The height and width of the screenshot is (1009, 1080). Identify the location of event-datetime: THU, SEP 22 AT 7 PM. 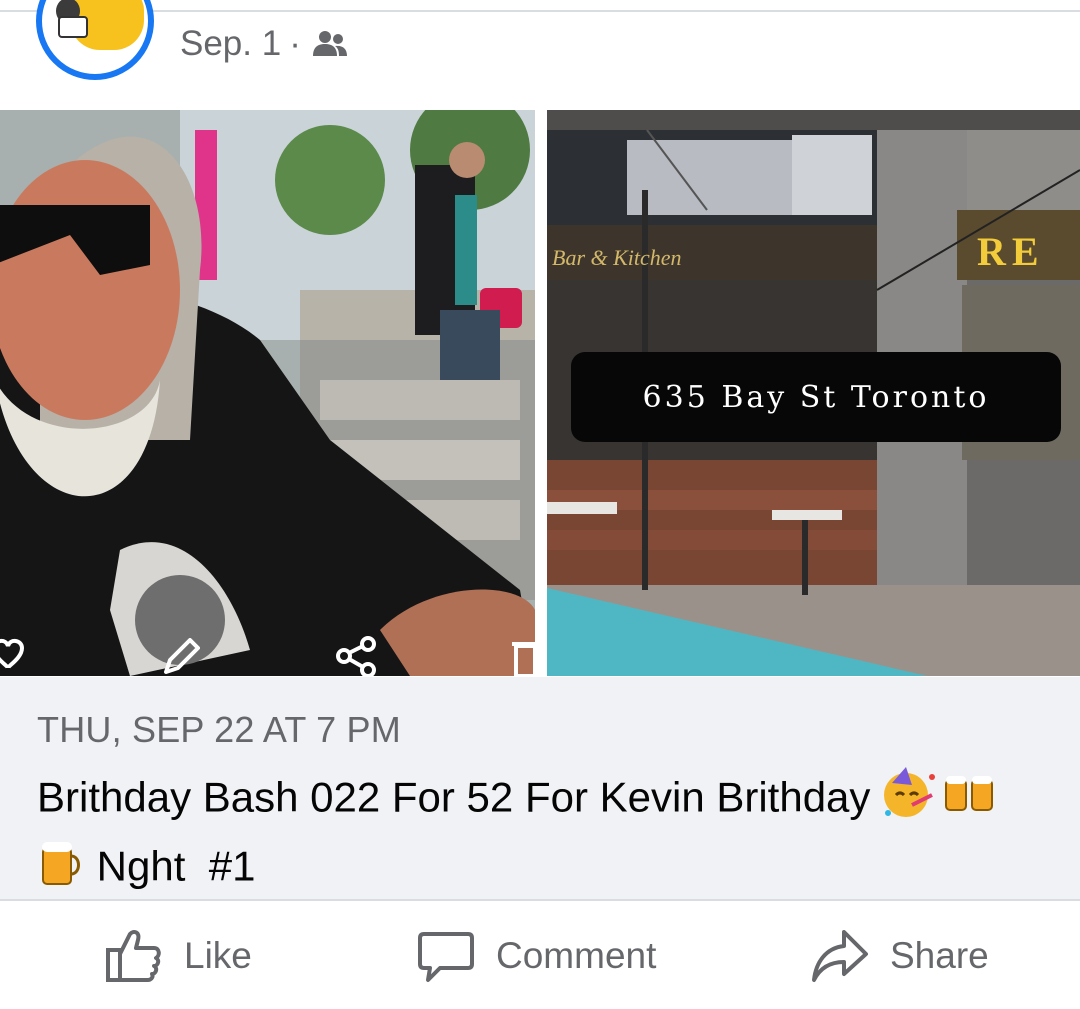
(219, 729).